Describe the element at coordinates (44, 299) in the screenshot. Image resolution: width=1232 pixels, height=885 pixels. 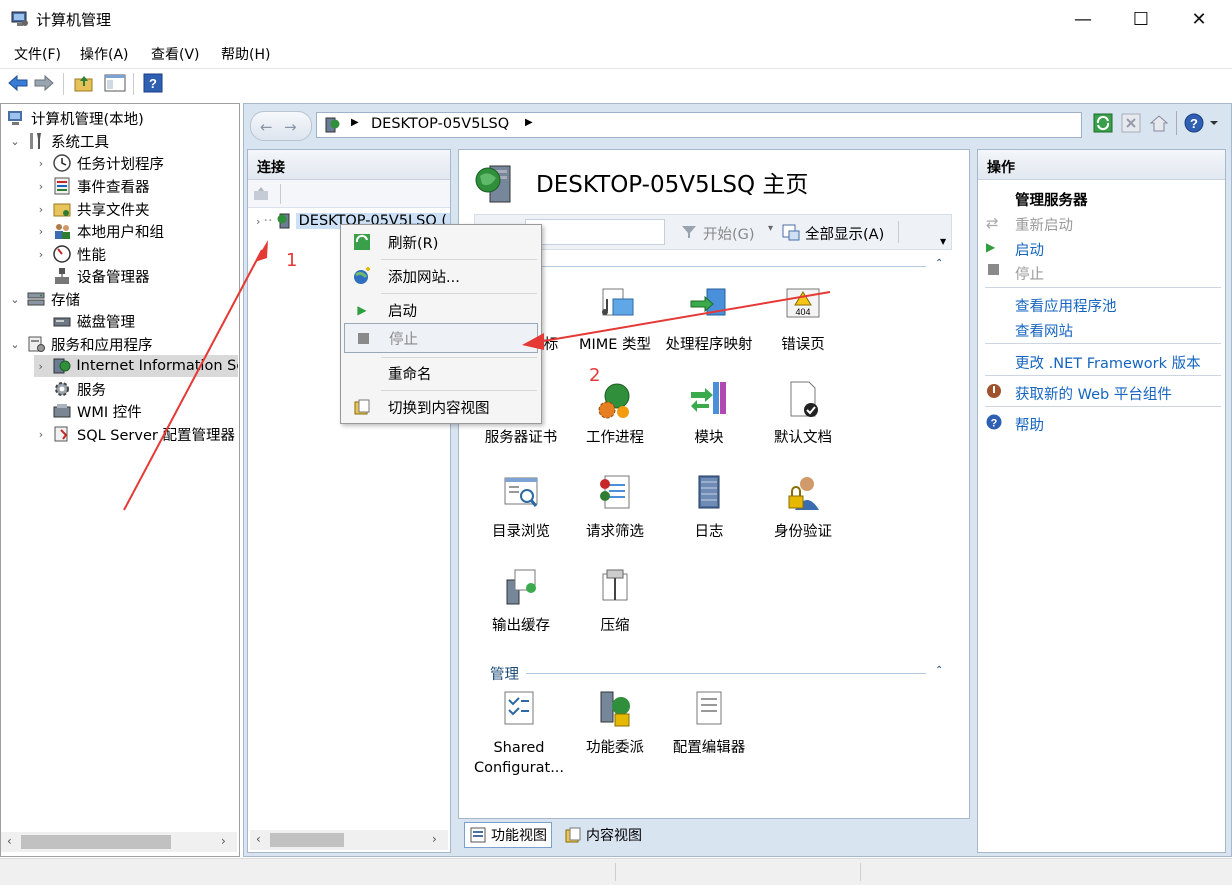
I see `tree-item-storage: ⌄ 存储` at that location.